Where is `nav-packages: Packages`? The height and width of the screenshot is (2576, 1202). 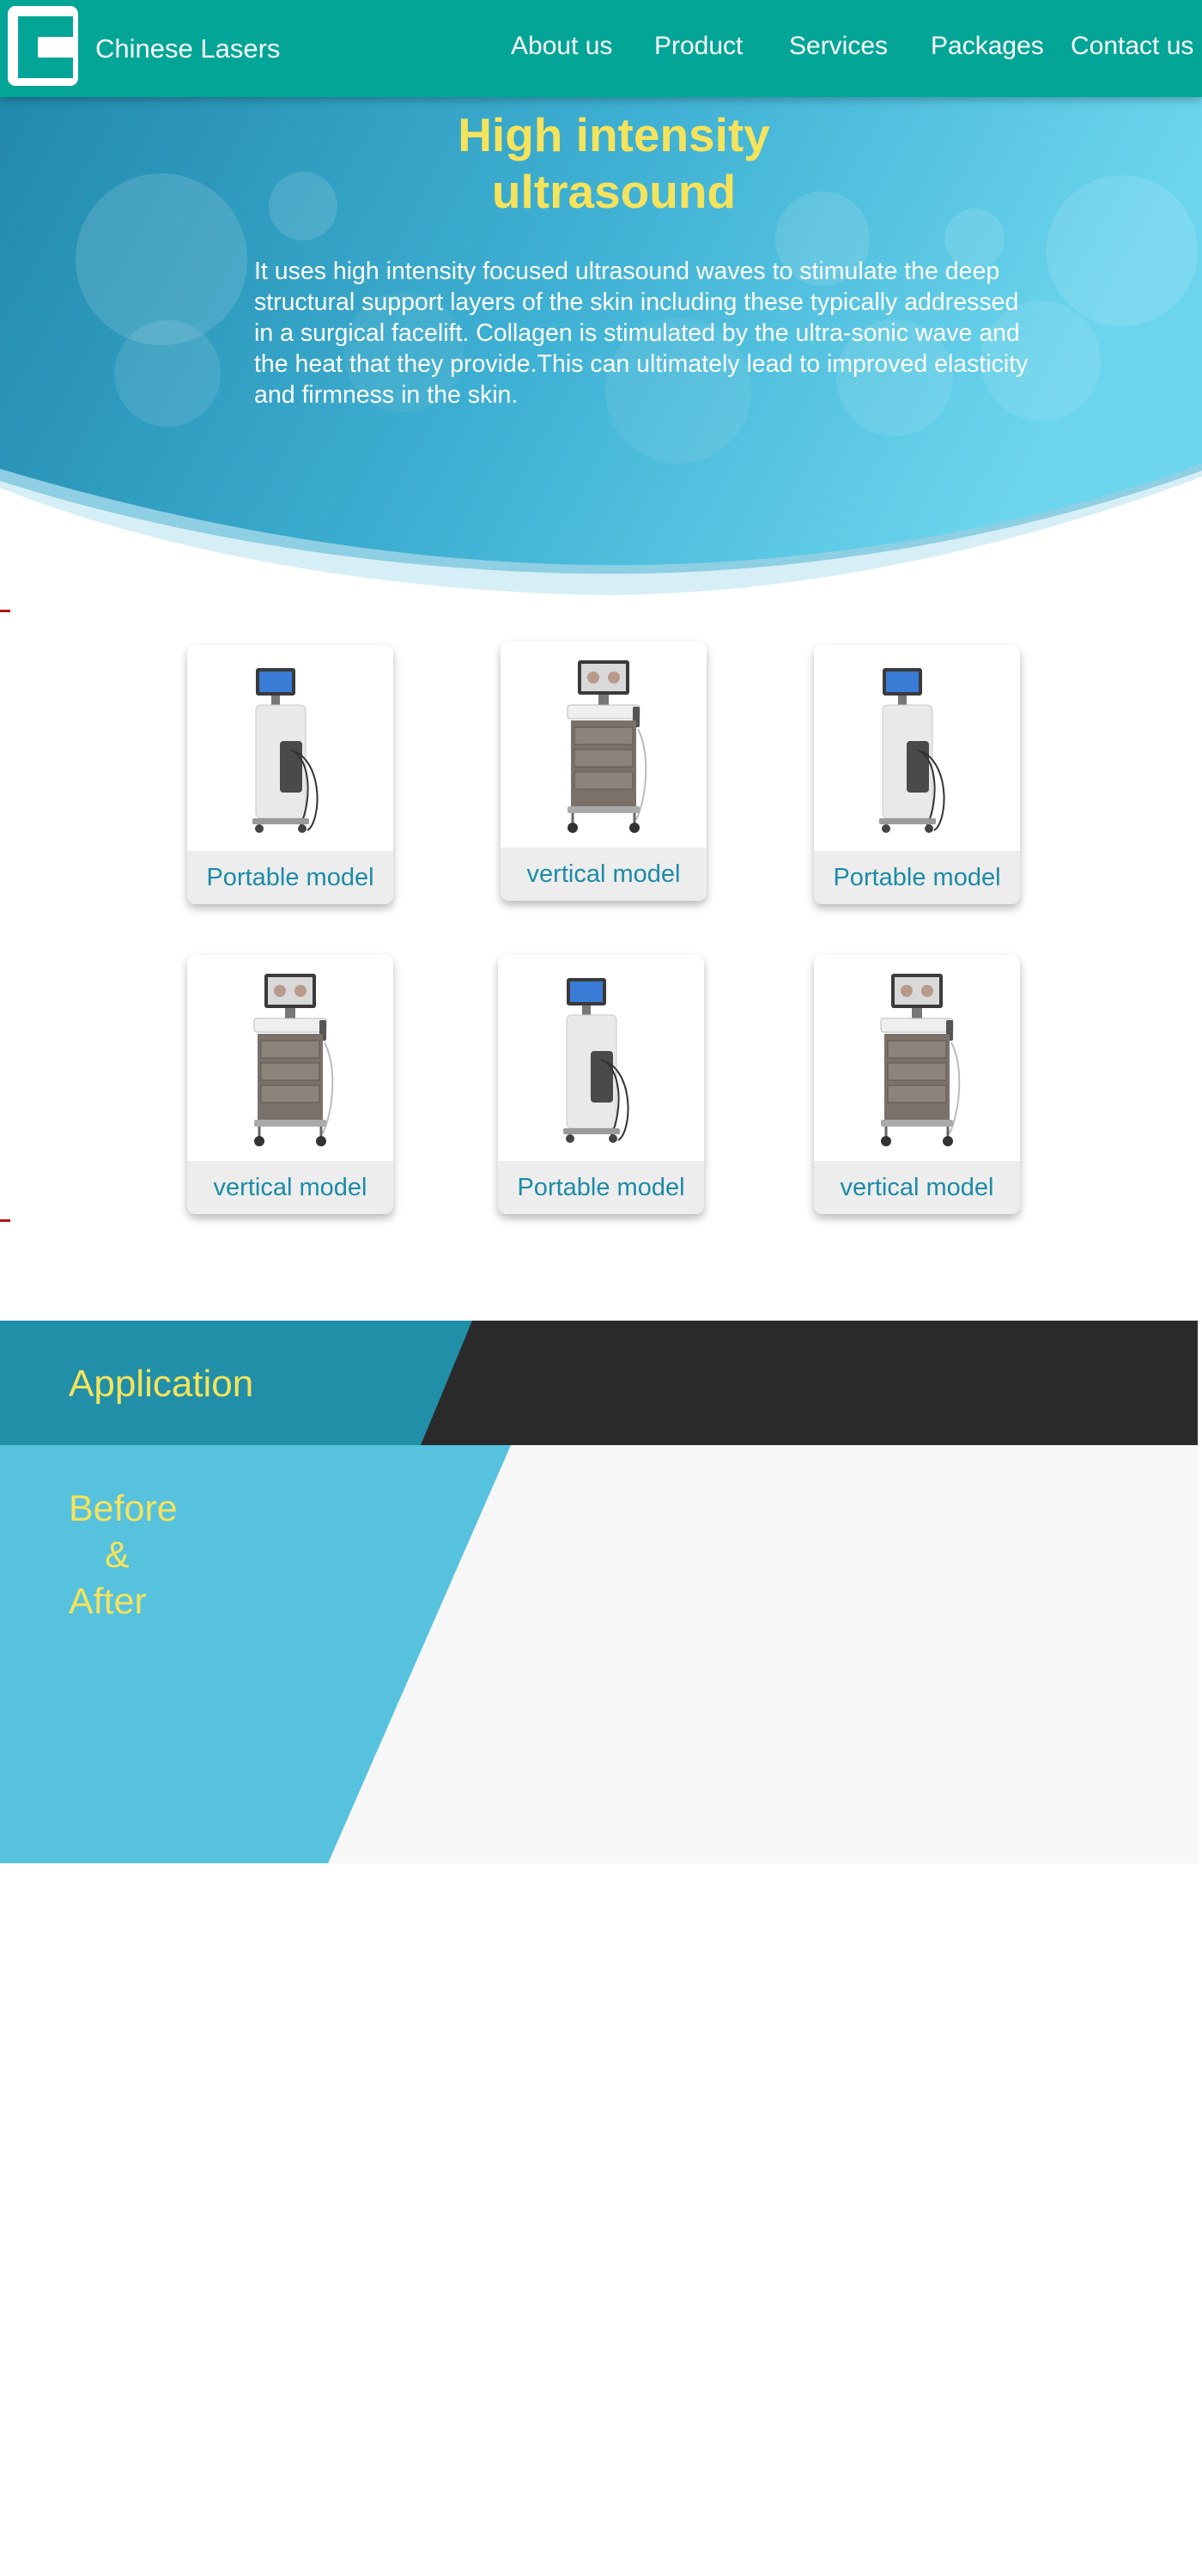 nav-packages: Packages is located at coordinates (987, 46).